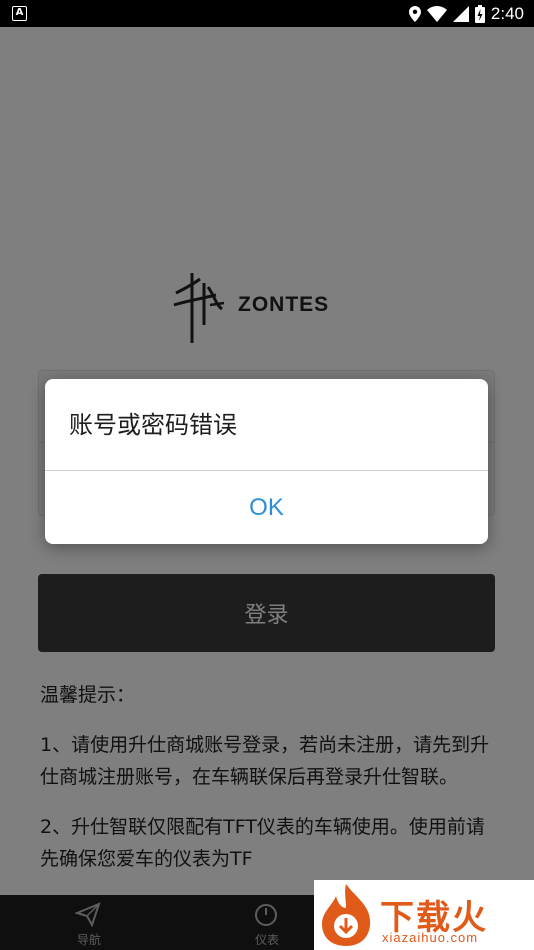 Image resolution: width=534 pixels, height=950 pixels. I want to click on status-icons: 2:40, so click(466, 13).